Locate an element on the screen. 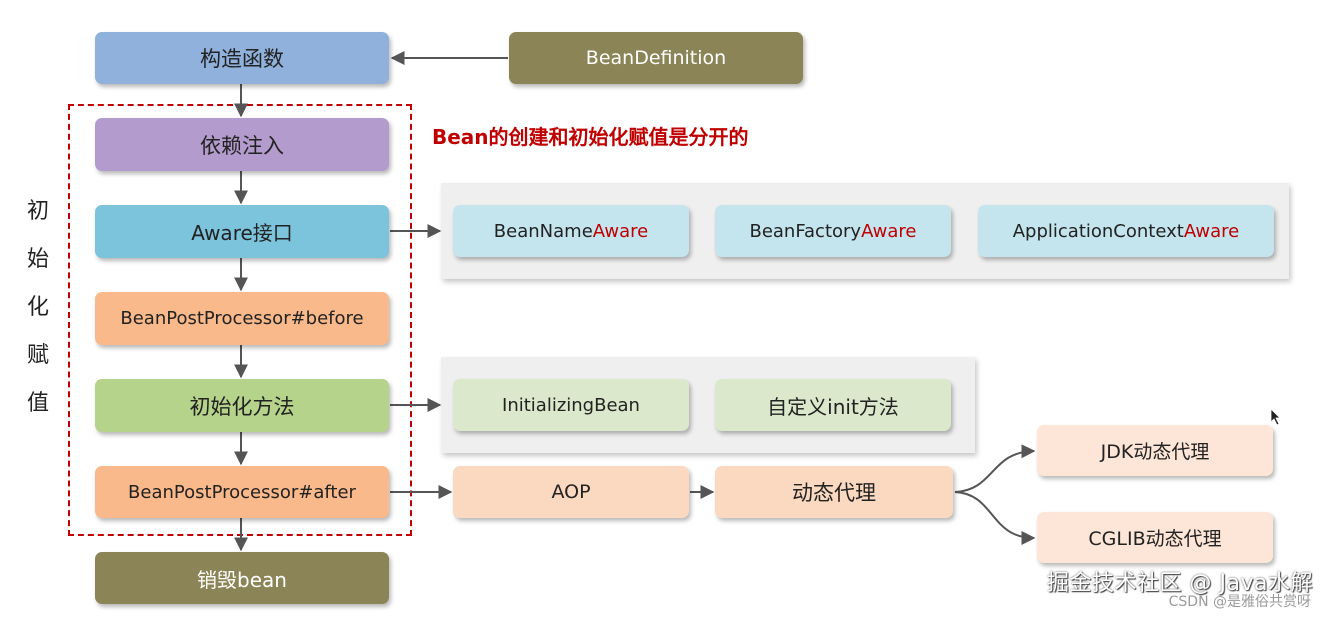  bpp-before-label: BeanPostProcessor#before is located at coordinates (242, 318).